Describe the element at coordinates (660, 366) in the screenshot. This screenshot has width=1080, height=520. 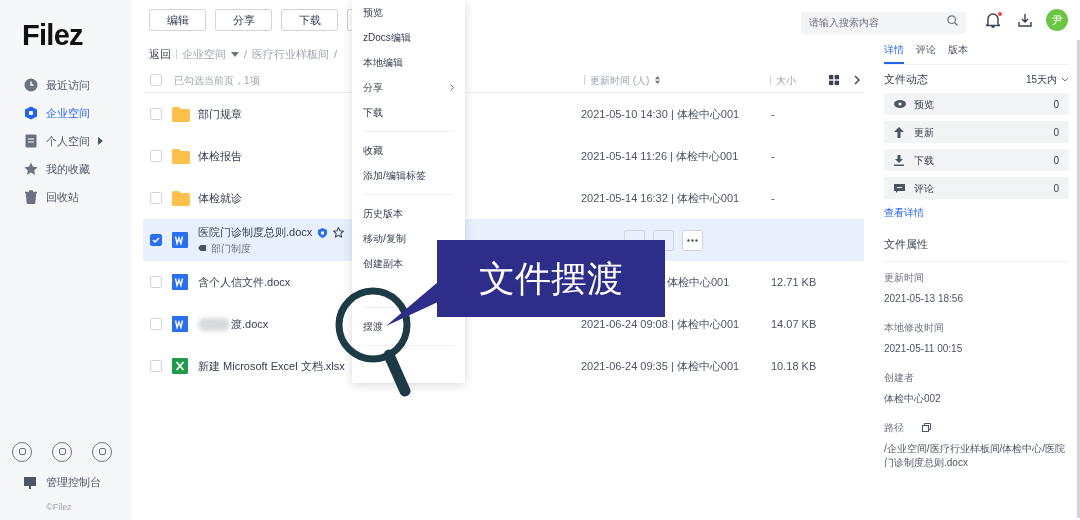
I see `table-cell-text: 2021-06-24 09:35 | 体检中心001` at that location.